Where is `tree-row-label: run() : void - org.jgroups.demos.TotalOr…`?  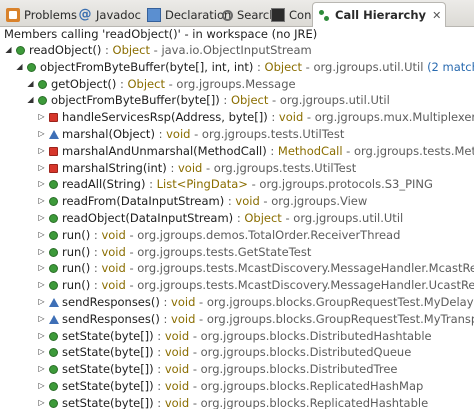 tree-row-label: run() : void - org.jgroups.demos.TotalOr… is located at coordinates (231, 235).